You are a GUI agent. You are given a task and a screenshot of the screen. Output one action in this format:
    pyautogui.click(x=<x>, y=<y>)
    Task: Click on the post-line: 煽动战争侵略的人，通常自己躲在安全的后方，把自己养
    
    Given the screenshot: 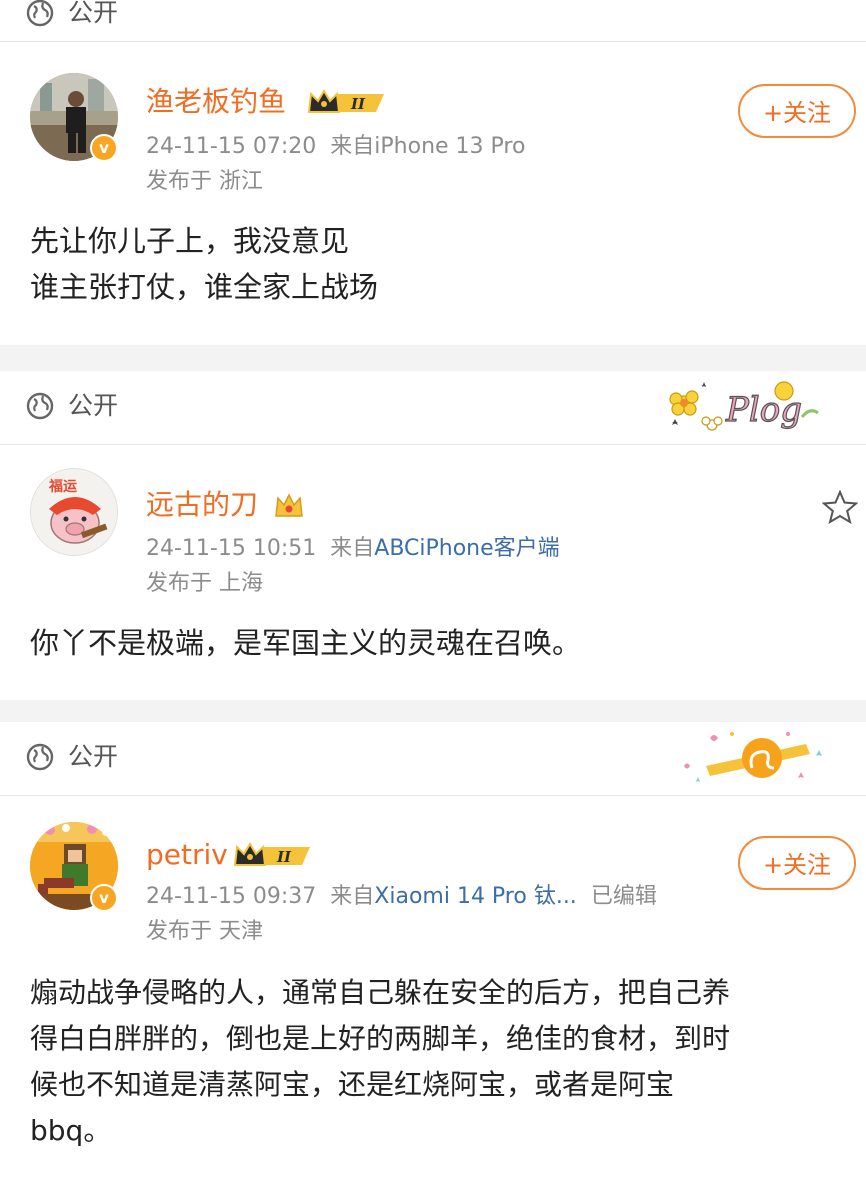 What is the action you would take?
    pyautogui.click(x=380, y=992)
    